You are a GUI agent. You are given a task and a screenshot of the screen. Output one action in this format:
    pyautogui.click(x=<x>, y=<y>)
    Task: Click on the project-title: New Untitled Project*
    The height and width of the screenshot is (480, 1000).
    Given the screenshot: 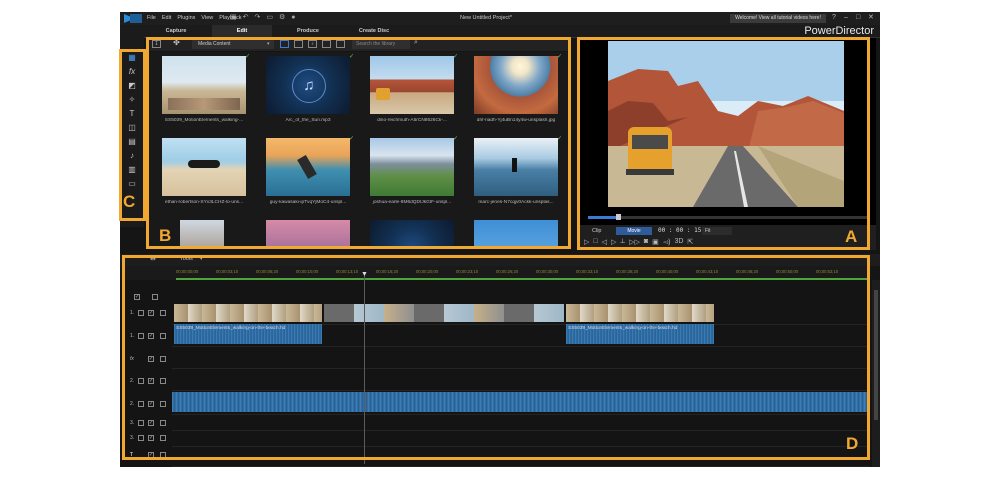 What is the action you would take?
    pyautogui.click(x=486, y=18)
    